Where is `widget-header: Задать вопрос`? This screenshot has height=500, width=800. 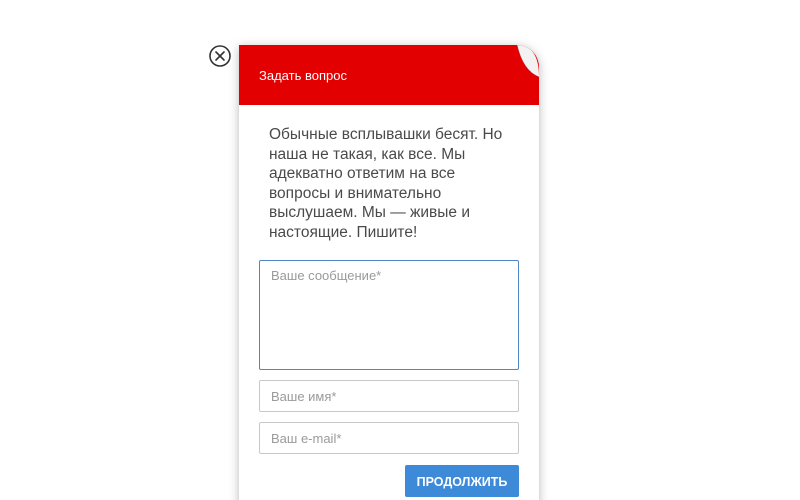
widget-header: Задать вопрос is located at coordinates (389, 75).